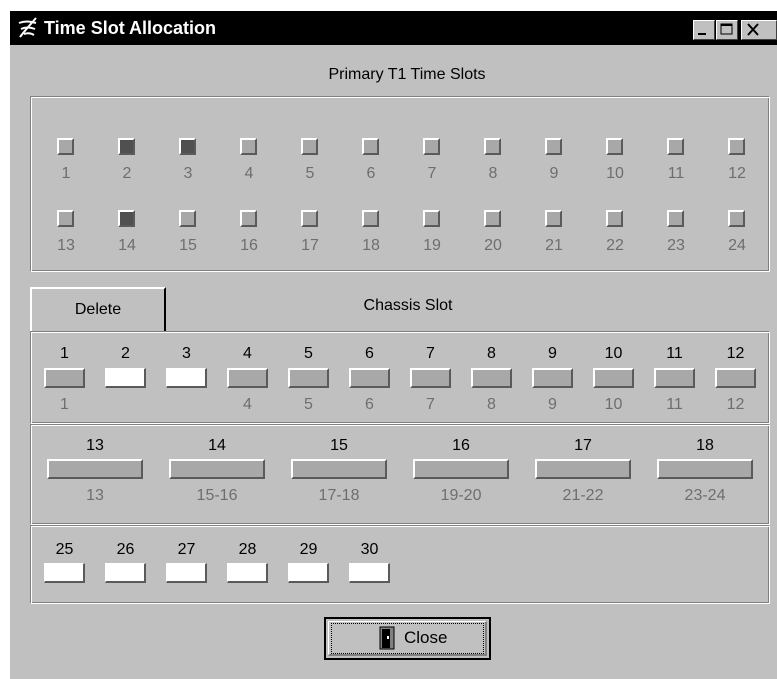 This screenshot has width=777, height=679. Describe the element at coordinates (493, 245) in the screenshot. I see `timeslot-label: 20` at that location.